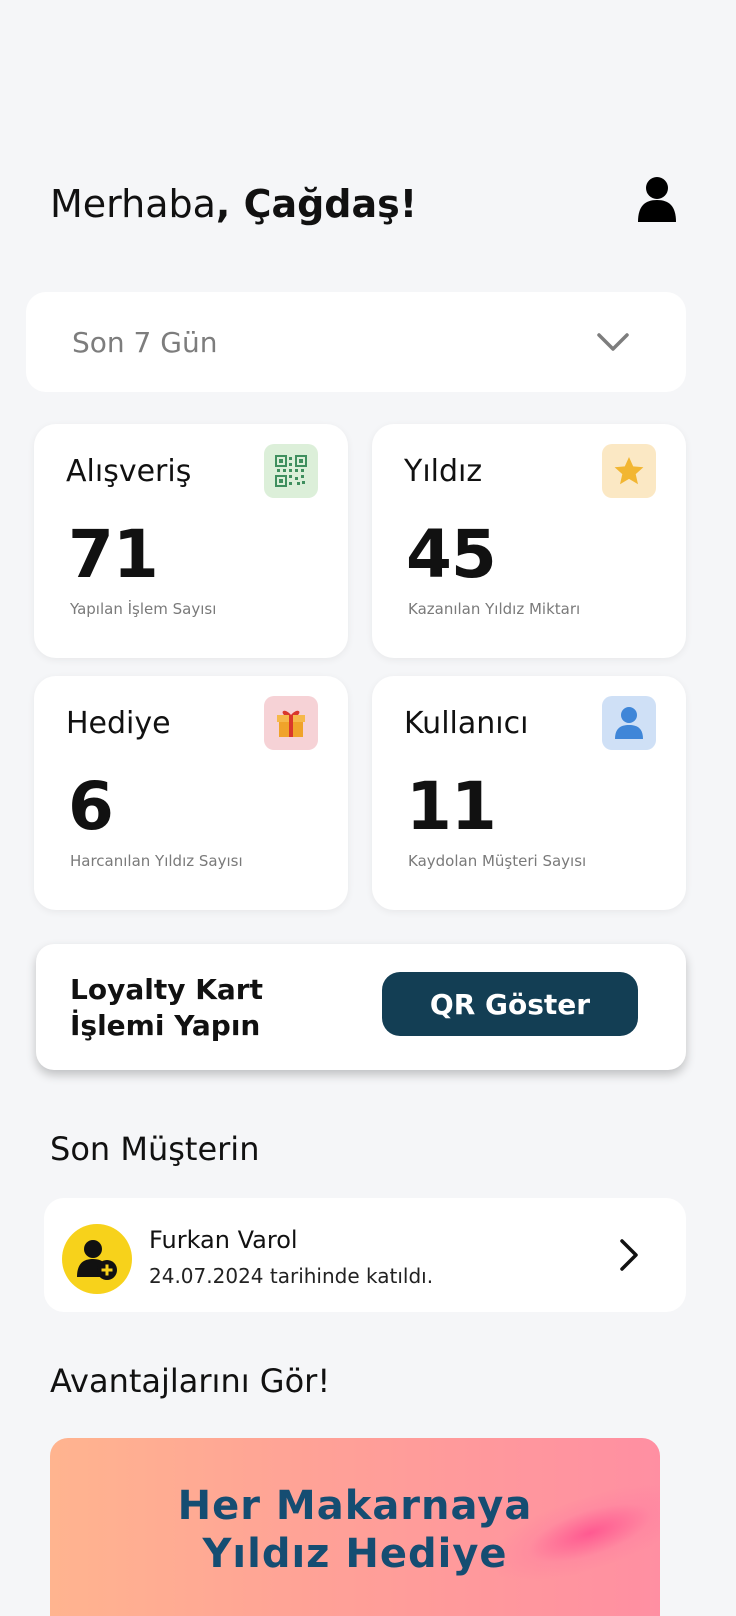 The width and height of the screenshot is (736, 1616). Describe the element at coordinates (223, 1240) in the screenshot. I see `customer-name: Furkan Varol` at that location.